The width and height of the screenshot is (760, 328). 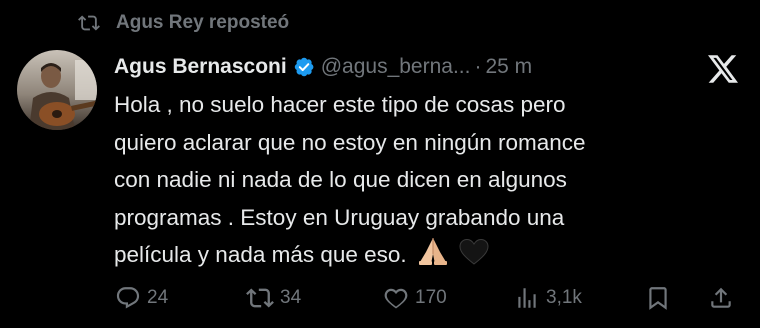 I want to click on action-bar: 24 34 170 3,1k, so click(x=380, y=298).